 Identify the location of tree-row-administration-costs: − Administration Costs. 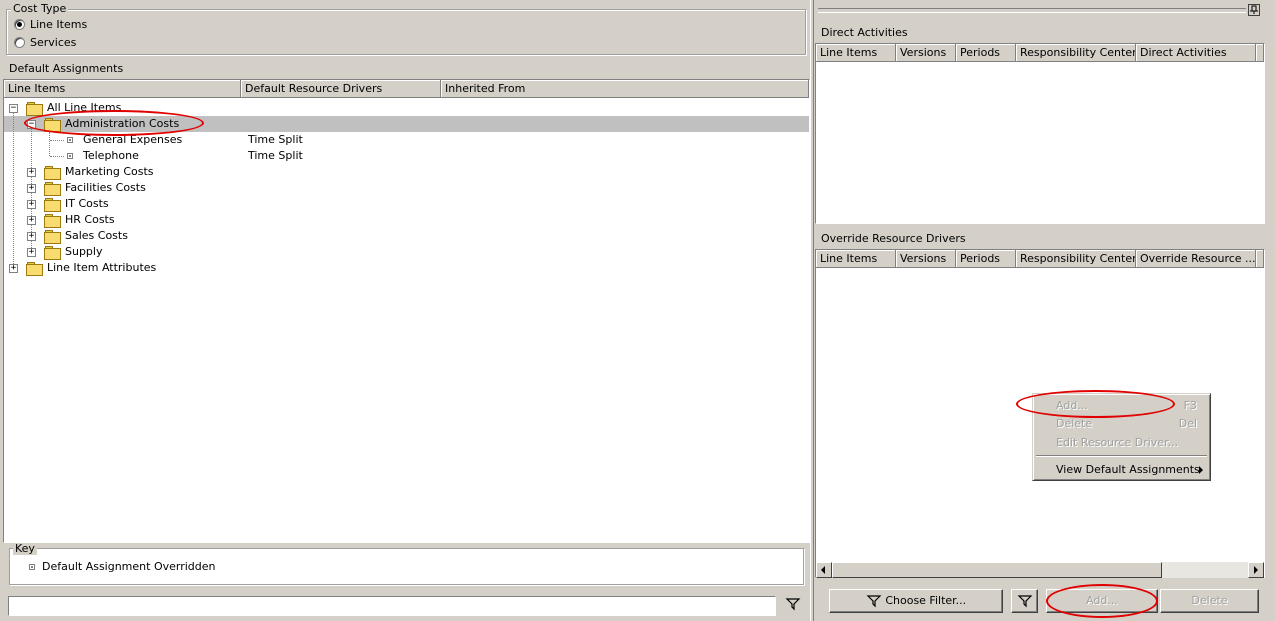
(154, 124).